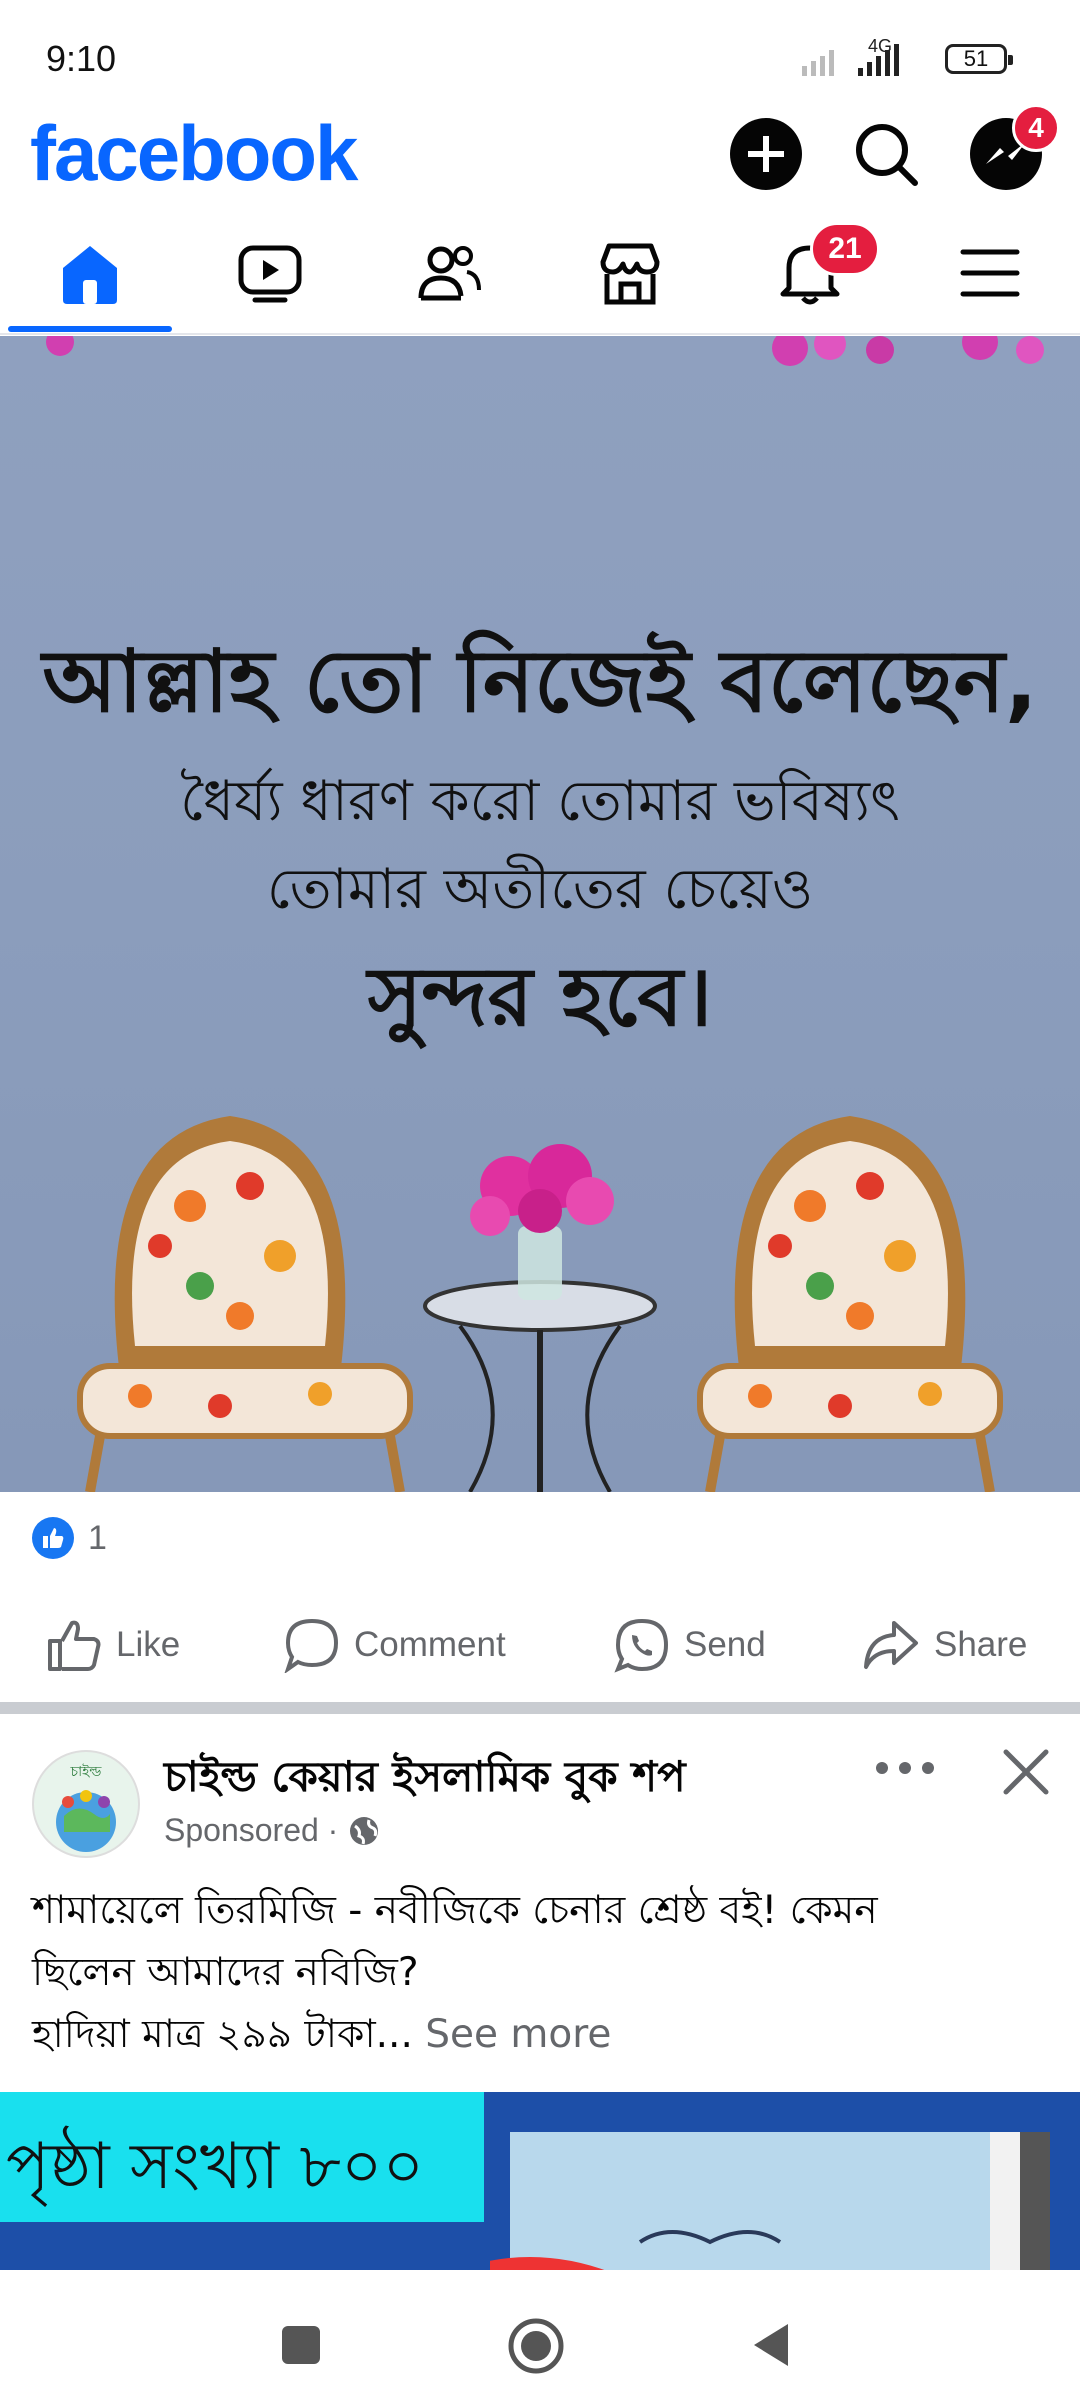 Image resolution: width=1080 pixels, height=2400 pixels. What do you see at coordinates (1036, 128) in the screenshot?
I see `messenger-badge: 4` at bounding box center [1036, 128].